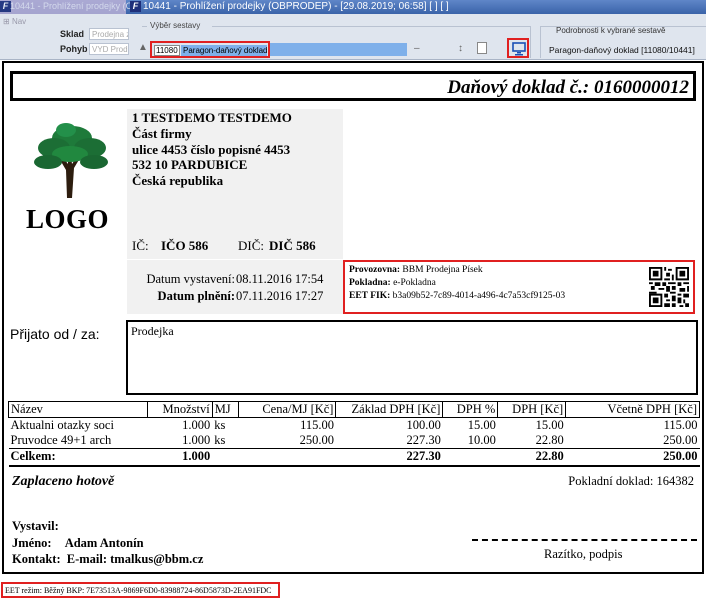 The height and width of the screenshot is (600, 706). Describe the element at coordinates (162, 133) in the screenshot. I see `company-part: Část firmy` at that location.